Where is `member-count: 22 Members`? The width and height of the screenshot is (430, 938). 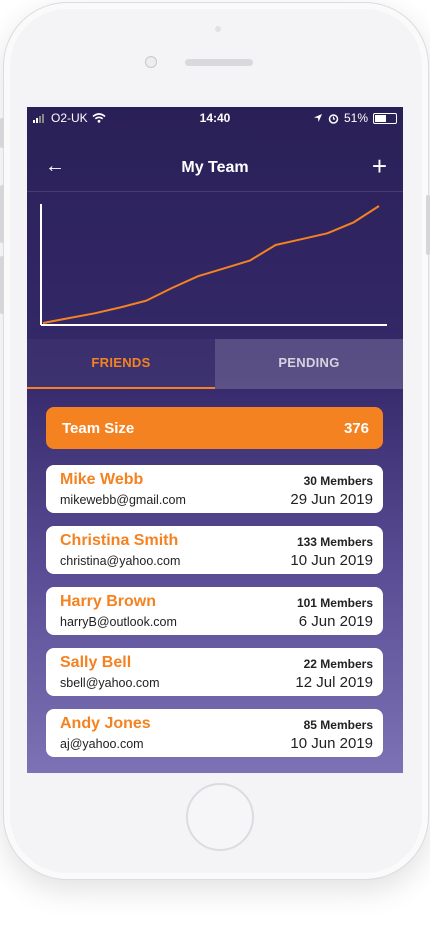
member-count: 22 Members is located at coordinates (338, 664).